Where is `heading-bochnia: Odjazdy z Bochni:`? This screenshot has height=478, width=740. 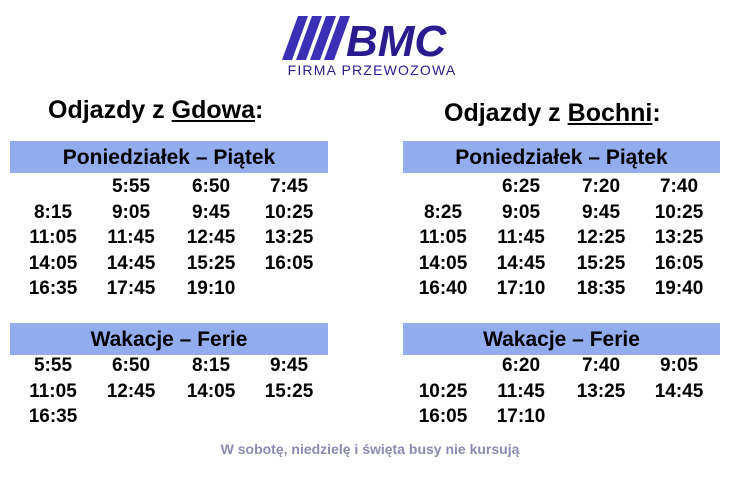
heading-bochnia: Odjazdy z Bochni: is located at coordinates (552, 113).